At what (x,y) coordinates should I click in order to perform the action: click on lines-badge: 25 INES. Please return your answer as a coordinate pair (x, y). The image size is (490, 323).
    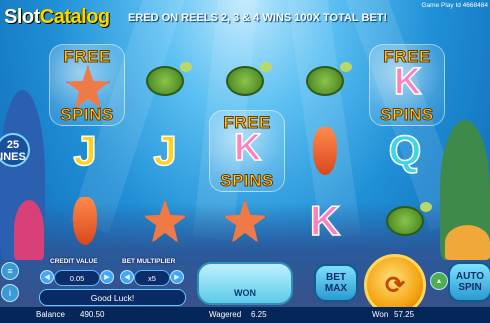
    Looking at the image, I should click on (15, 150).